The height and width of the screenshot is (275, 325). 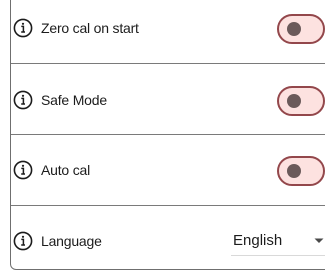 I want to click on select-underline, so click(x=278, y=255).